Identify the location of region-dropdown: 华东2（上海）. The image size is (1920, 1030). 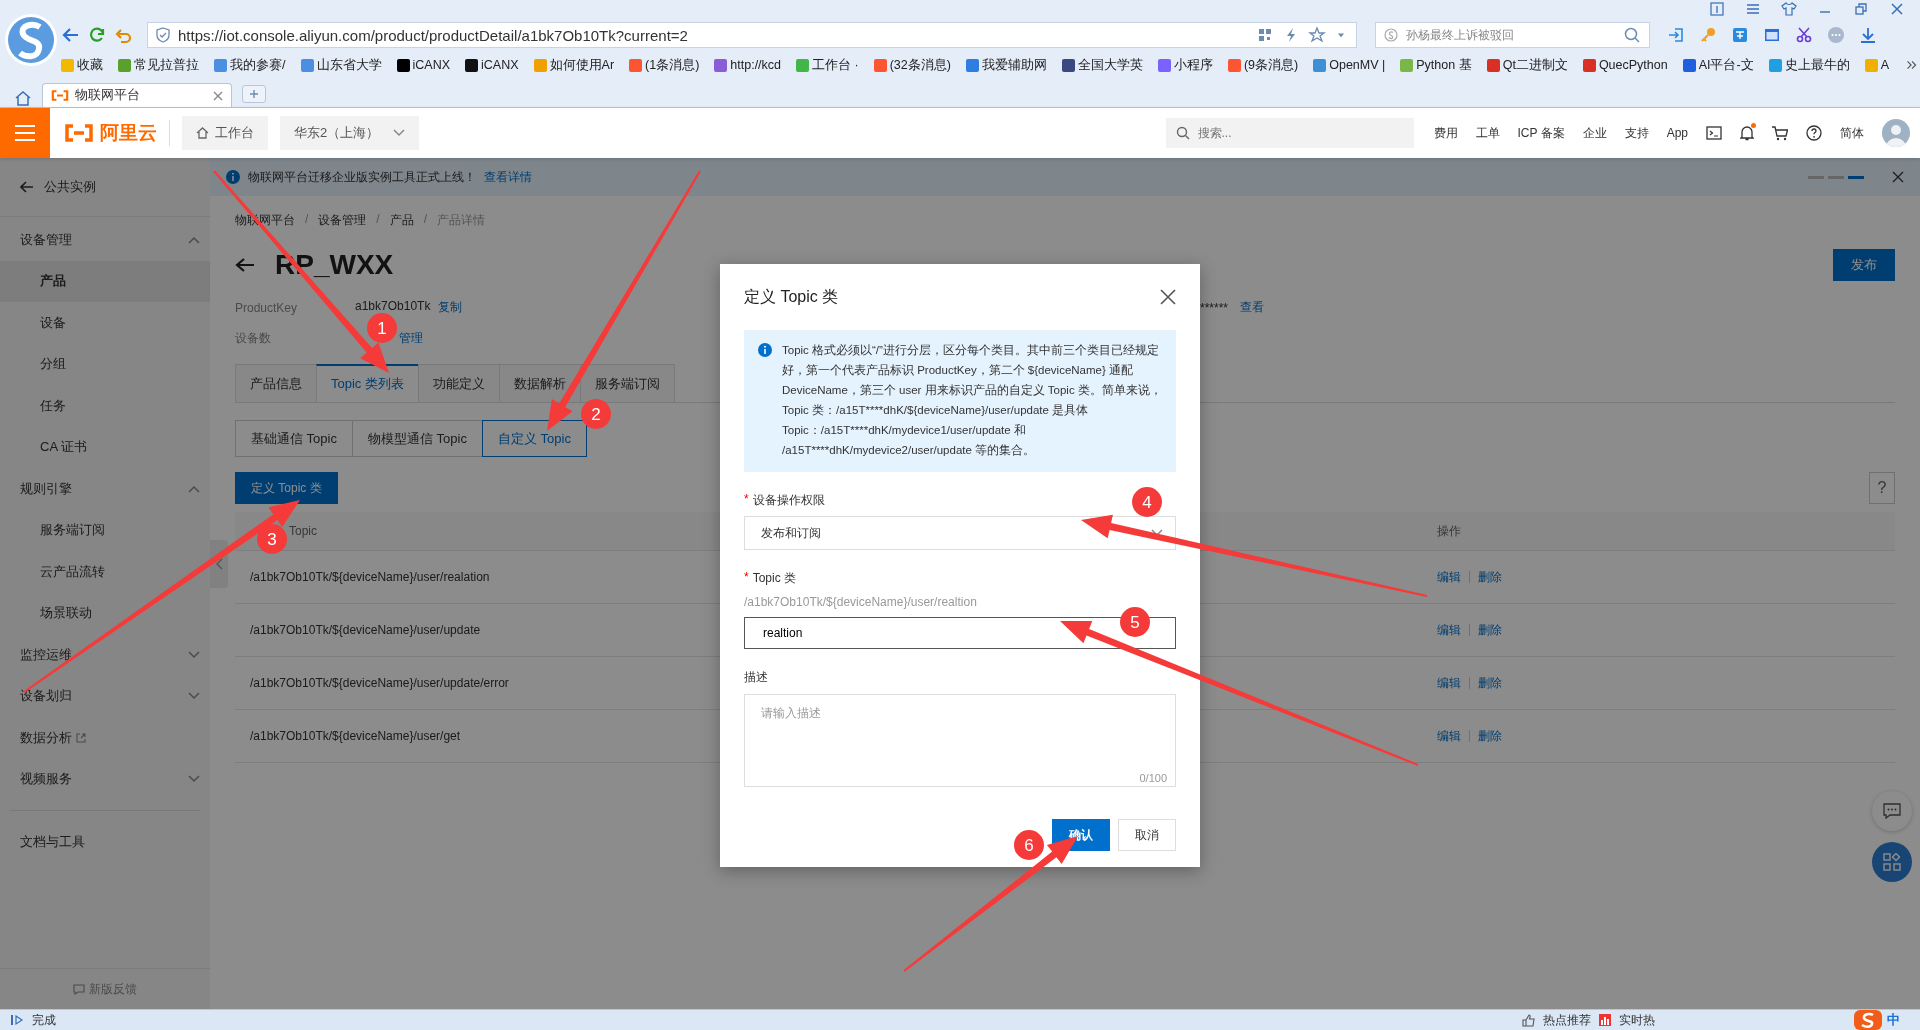
(350, 133).